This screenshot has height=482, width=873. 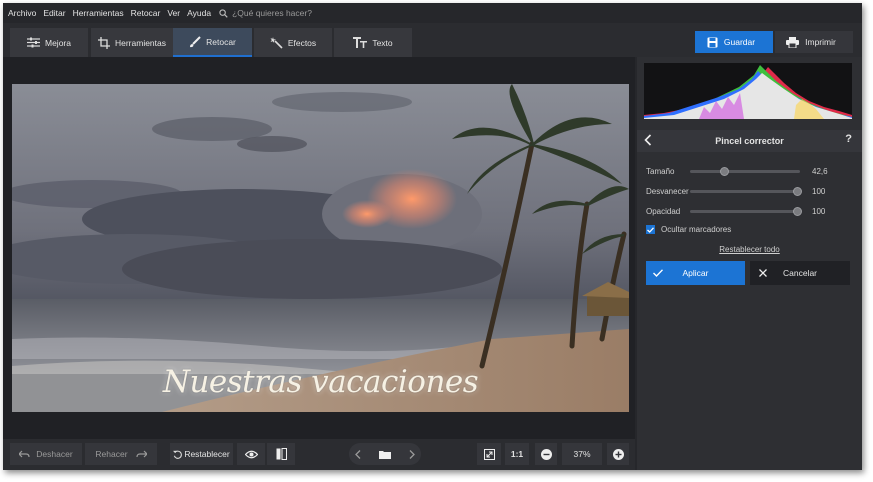 I want to click on checkbox-label: Ocultar marcadores, so click(x=696, y=229).